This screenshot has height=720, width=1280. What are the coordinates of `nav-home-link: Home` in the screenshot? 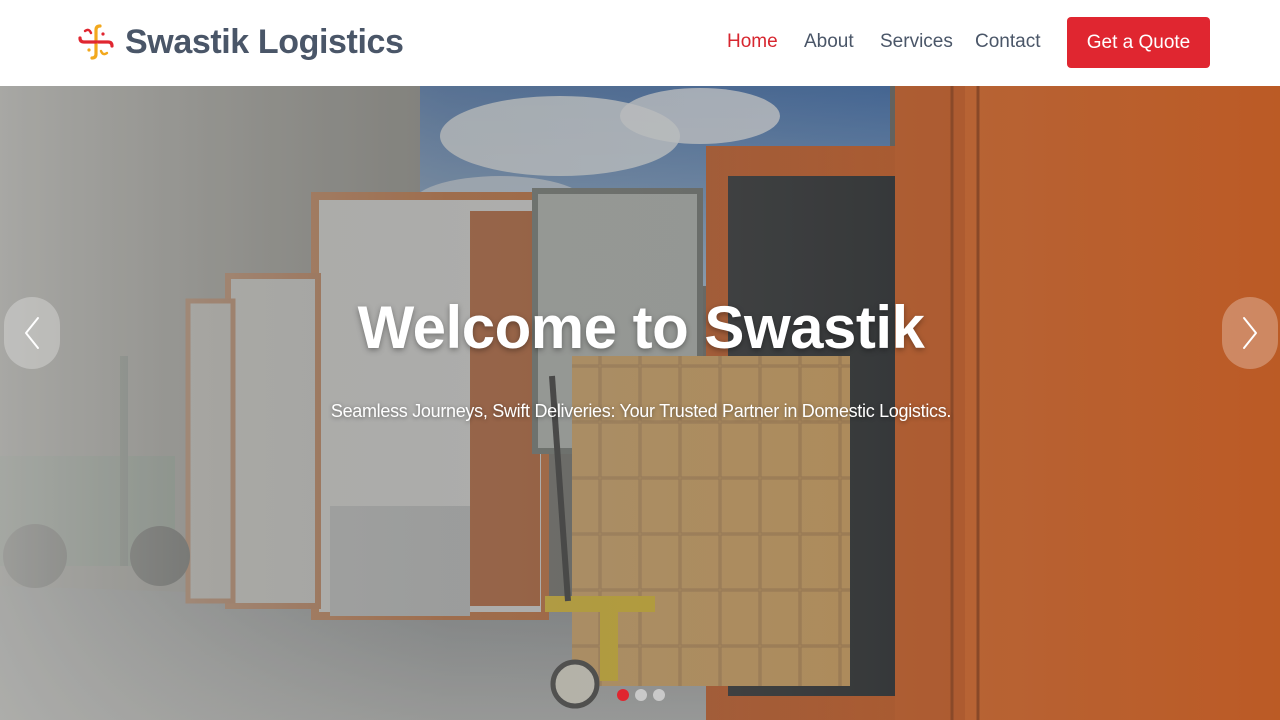 It's located at (752, 42).